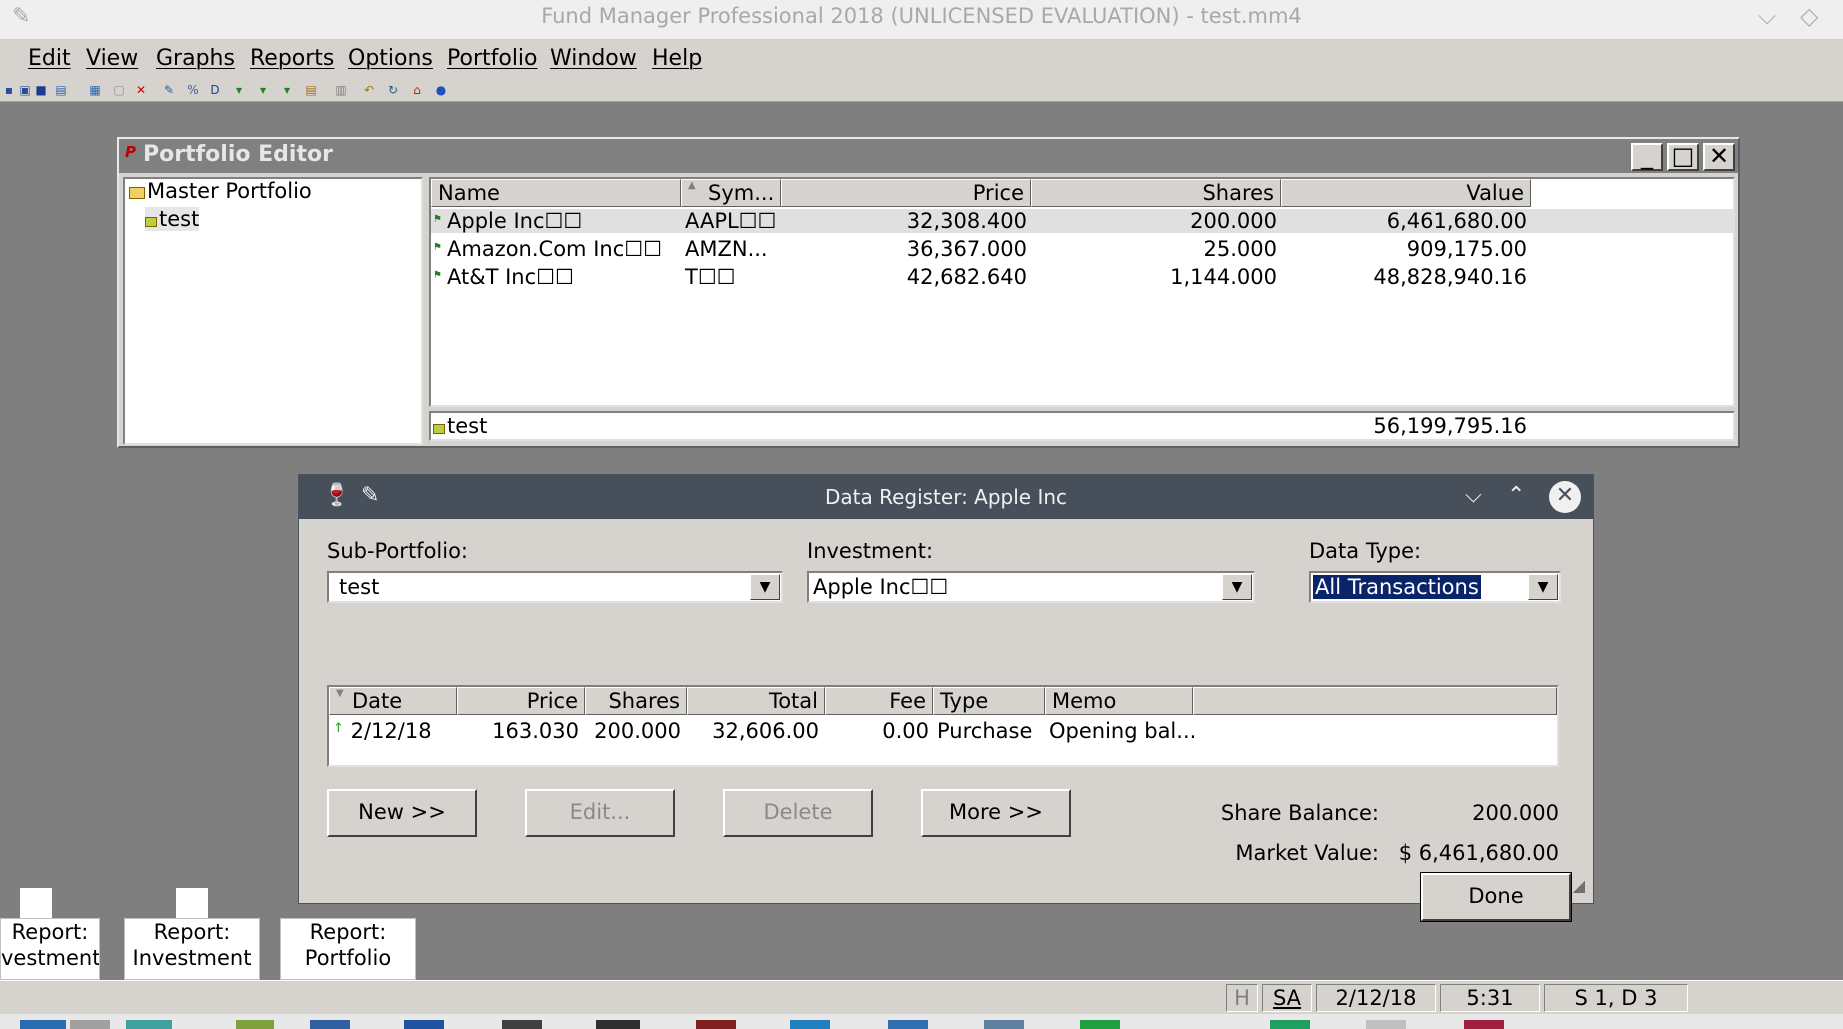  Describe the element at coordinates (341, 90) in the screenshot. I see `calc-icon: ▥` at that location.